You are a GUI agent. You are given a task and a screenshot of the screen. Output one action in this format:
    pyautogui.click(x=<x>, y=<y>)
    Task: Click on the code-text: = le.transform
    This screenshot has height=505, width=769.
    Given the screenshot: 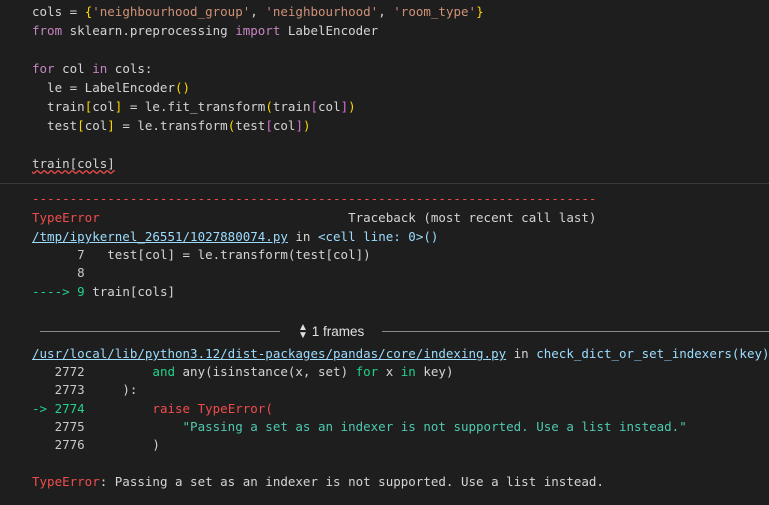 What is the action you would take?
    pyautogui.click(x=171, y=125)
    